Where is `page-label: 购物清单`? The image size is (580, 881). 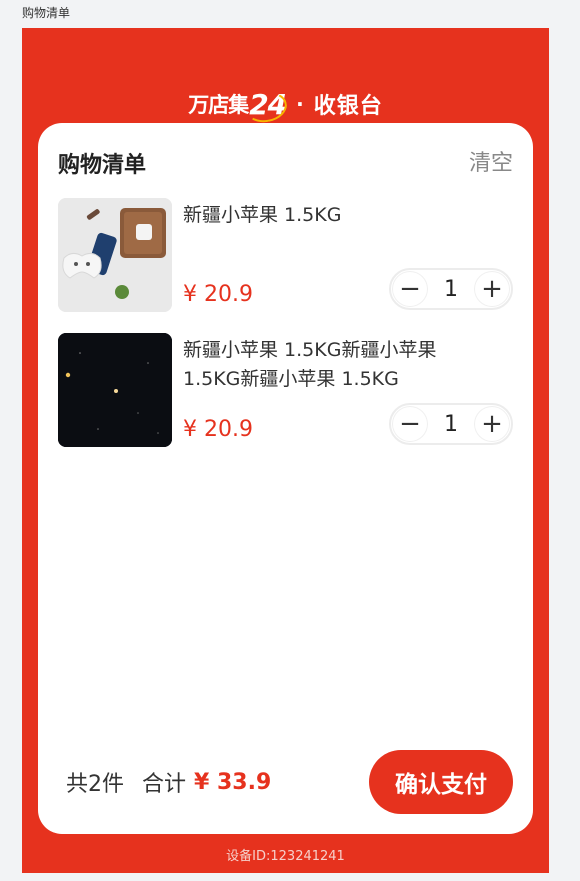 page-label: 购物清单 is located at coordinates (46, 13).